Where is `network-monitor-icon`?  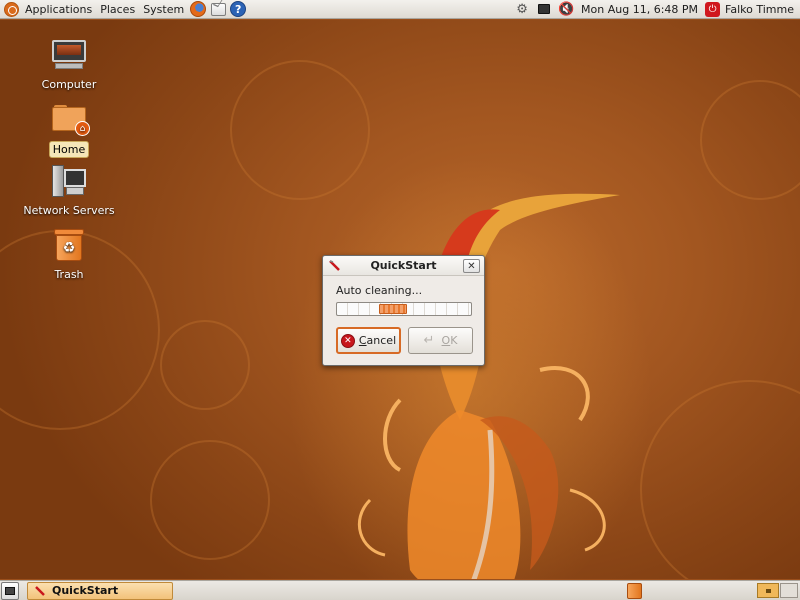 network-monitor-icon is located at coordinates (544, 9).